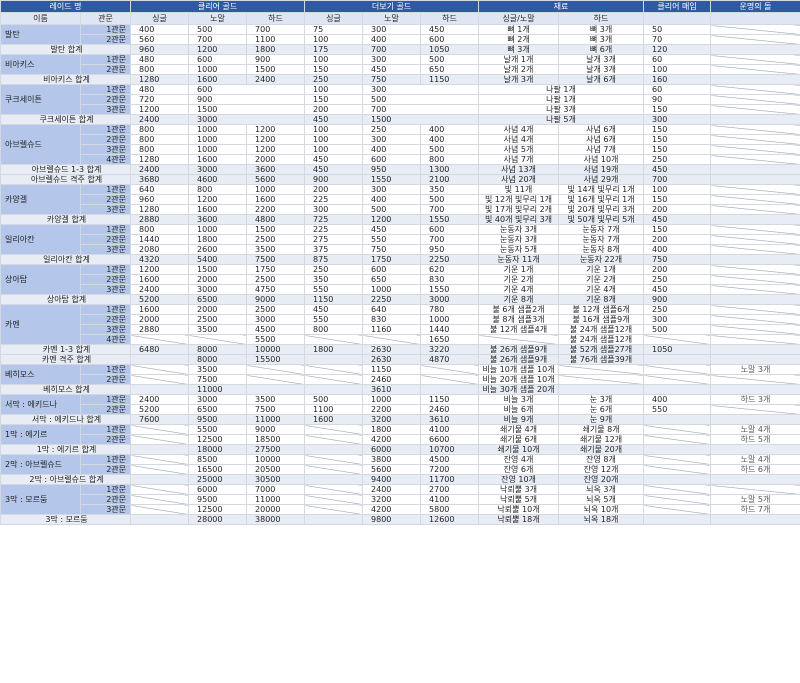 This screenshot has height=683, width=800. I want to click on material-normal: 불 6개 샘플2개, so click(519, 309).